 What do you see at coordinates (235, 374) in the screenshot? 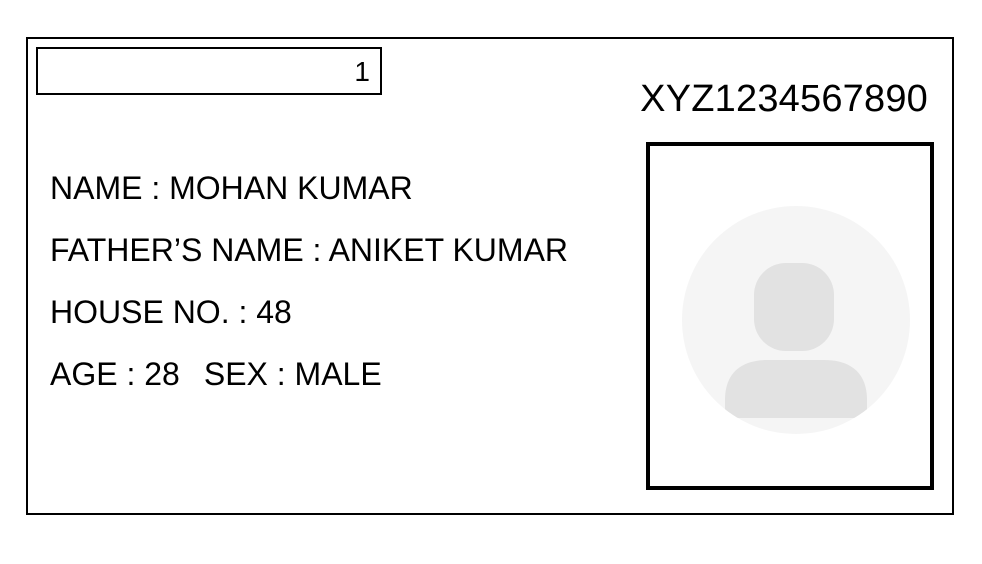
I see `sex-label: SEX` at bounding box center [235, 374].